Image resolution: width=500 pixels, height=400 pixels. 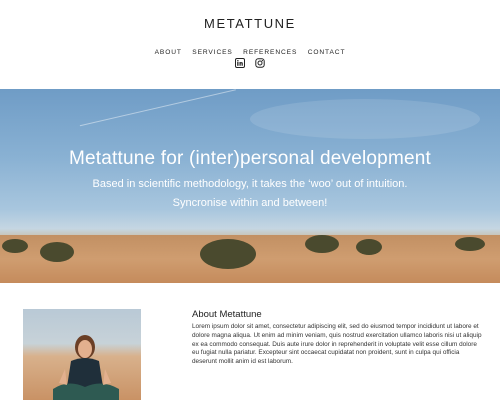 What do you see at coordinates (86, 367) in the screenshot?
I see `person-photo-illustration` at bounding box center [86, 367].